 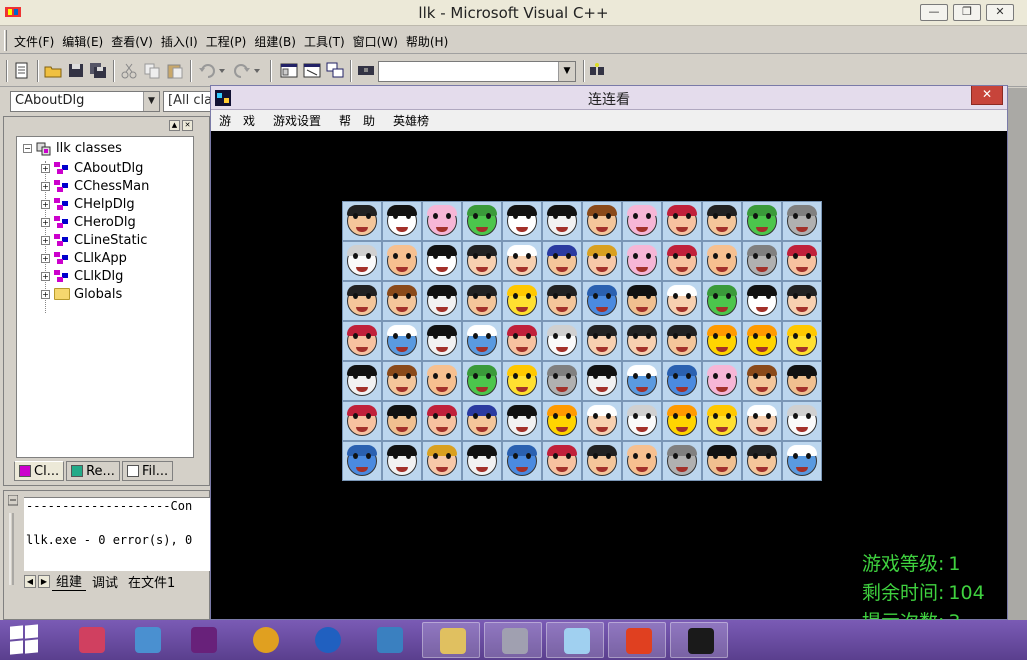 What do you see at coordinates (147, 640) in the screenshot?
I see `search-app-icon` at bounding box center [147, 640].